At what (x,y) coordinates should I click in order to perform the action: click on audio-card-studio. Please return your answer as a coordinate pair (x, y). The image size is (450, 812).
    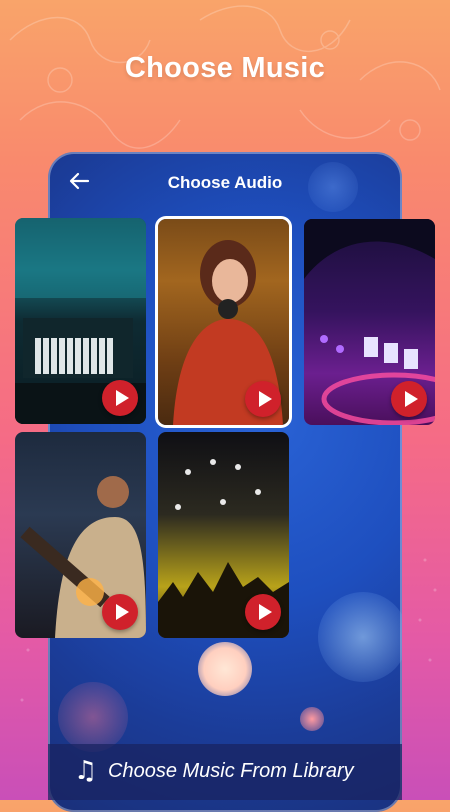
    Looking at the image, I should click on (80, 321).